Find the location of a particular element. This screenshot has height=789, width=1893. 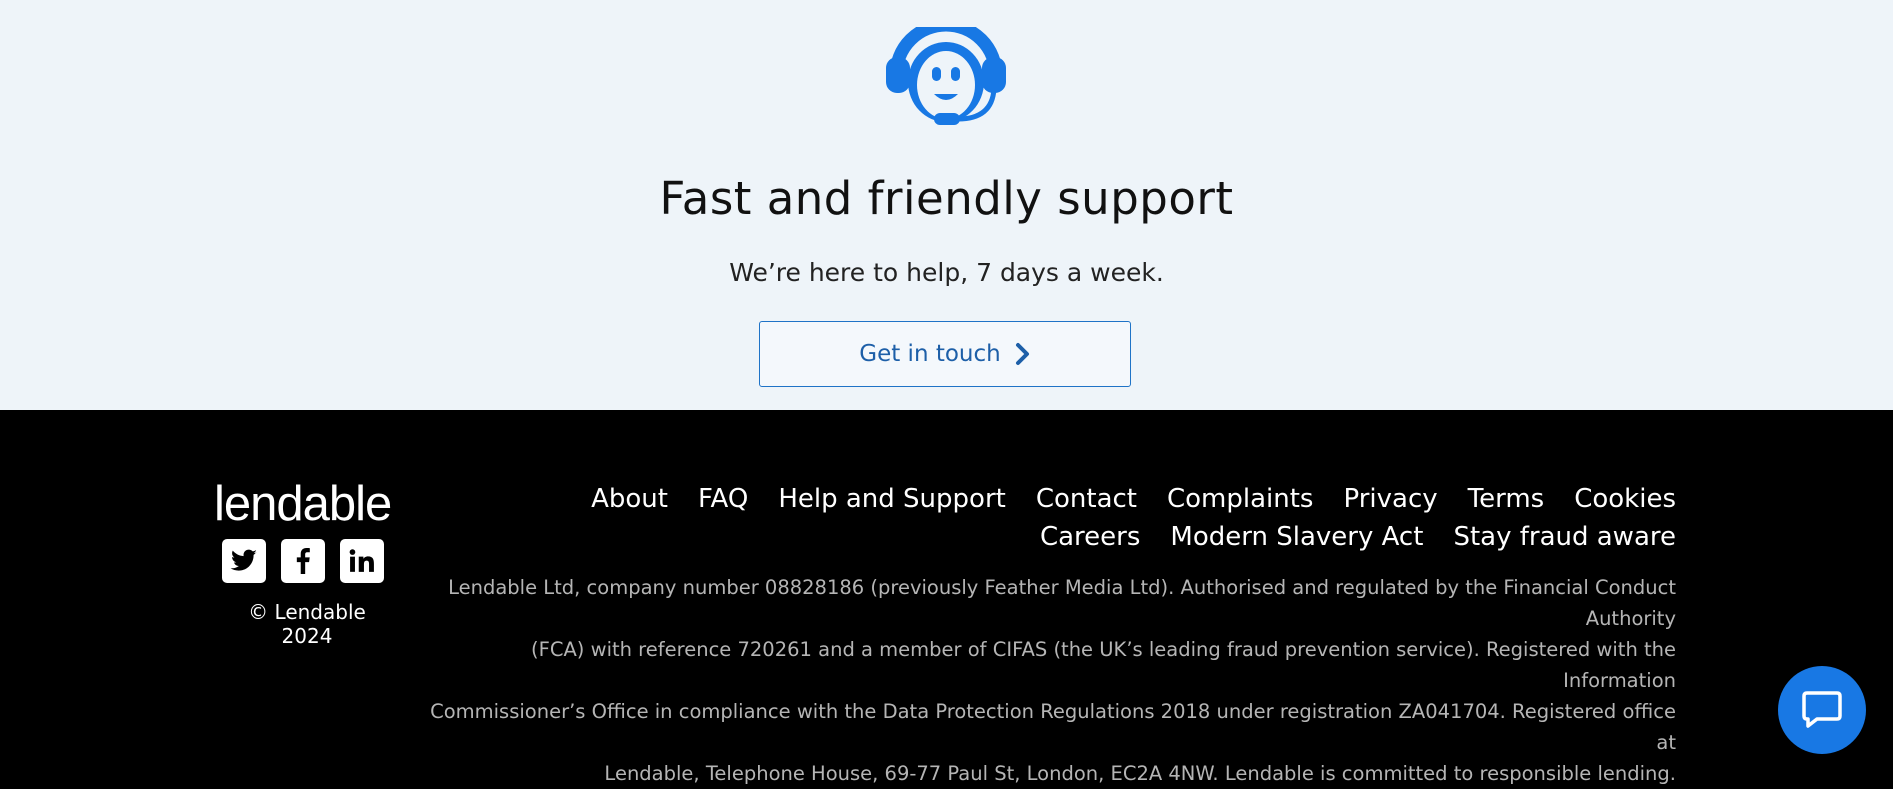

footer-link-terms: Terms is located at coordinates (1506, 499).